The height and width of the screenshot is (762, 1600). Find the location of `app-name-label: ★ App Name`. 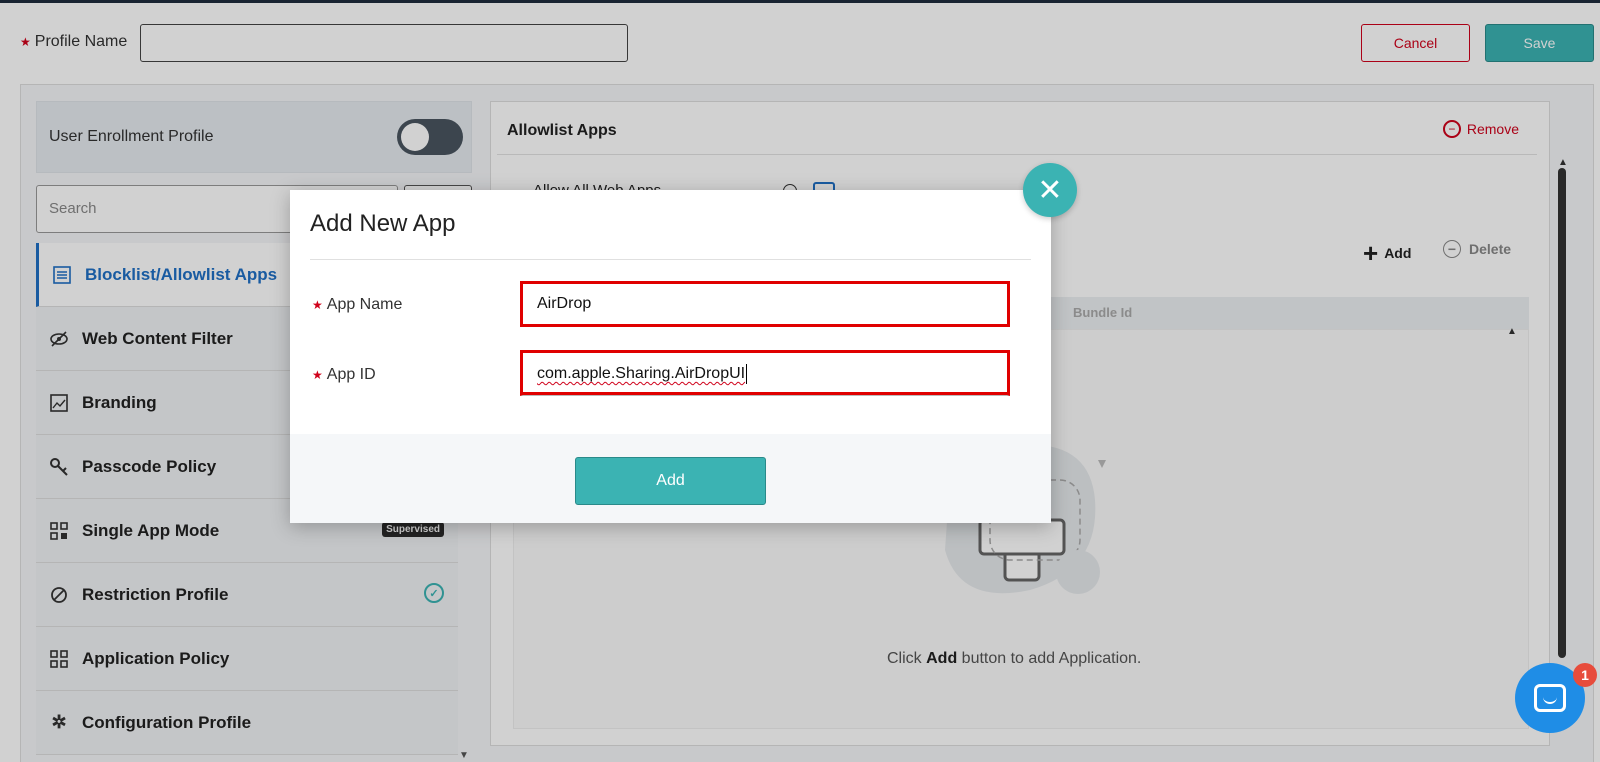

app-name-label: ★ App Name is located at coordinates (357, 305).